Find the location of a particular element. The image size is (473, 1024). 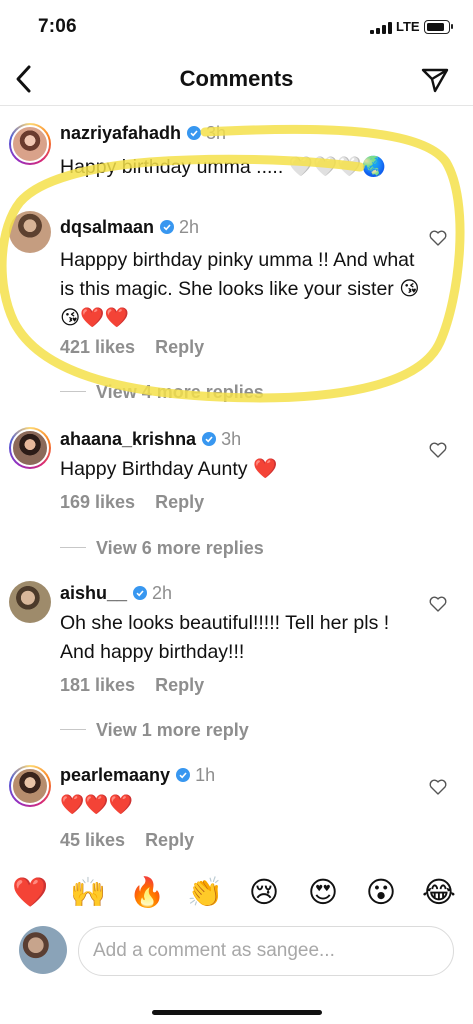

comment-username: nazriyafahadh 3h is located at coordinates (143, 133).